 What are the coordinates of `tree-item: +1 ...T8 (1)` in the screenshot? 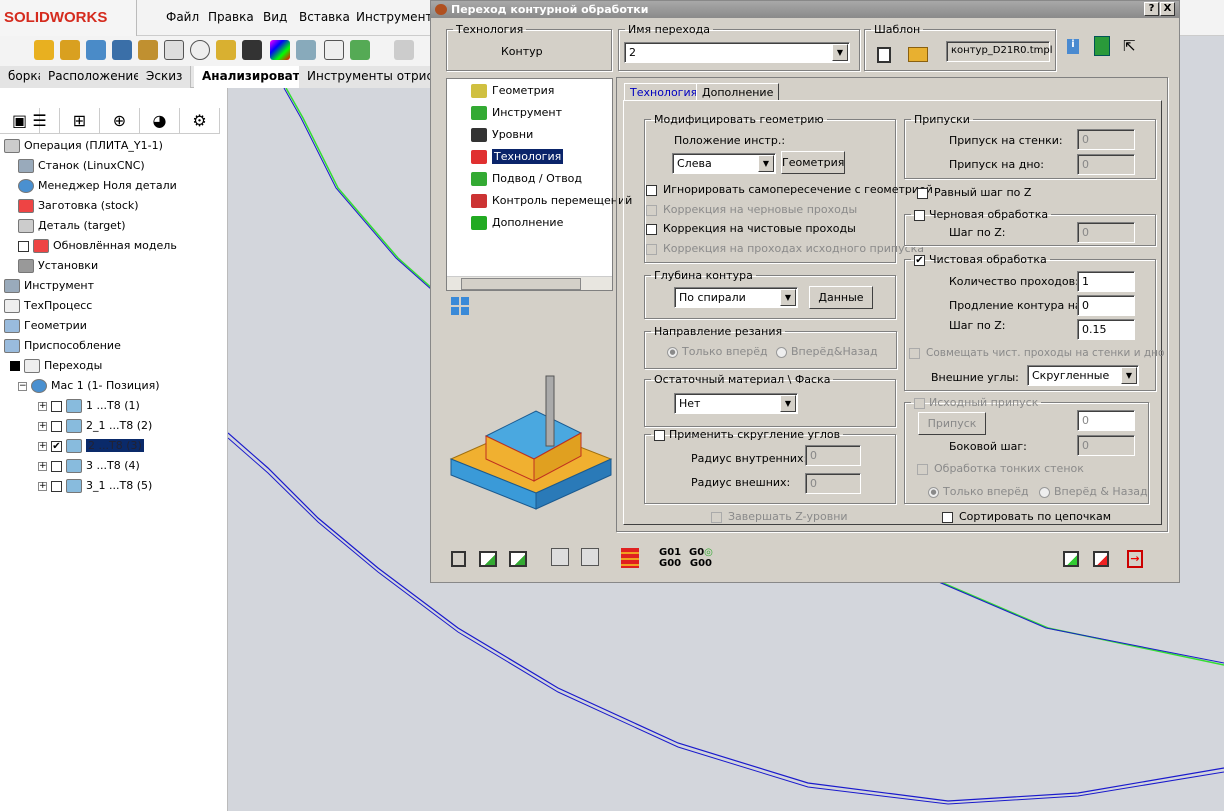 It's located at (116, 406).